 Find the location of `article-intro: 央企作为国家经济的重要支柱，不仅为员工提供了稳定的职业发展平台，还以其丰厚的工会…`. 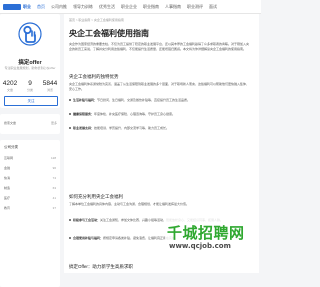

article-intro: 央企作为国家经济的重要支柱，不仅为员工提供了稳定的职业发展平台，还以其丰厚的工会… is located at coordinates (159, 46).